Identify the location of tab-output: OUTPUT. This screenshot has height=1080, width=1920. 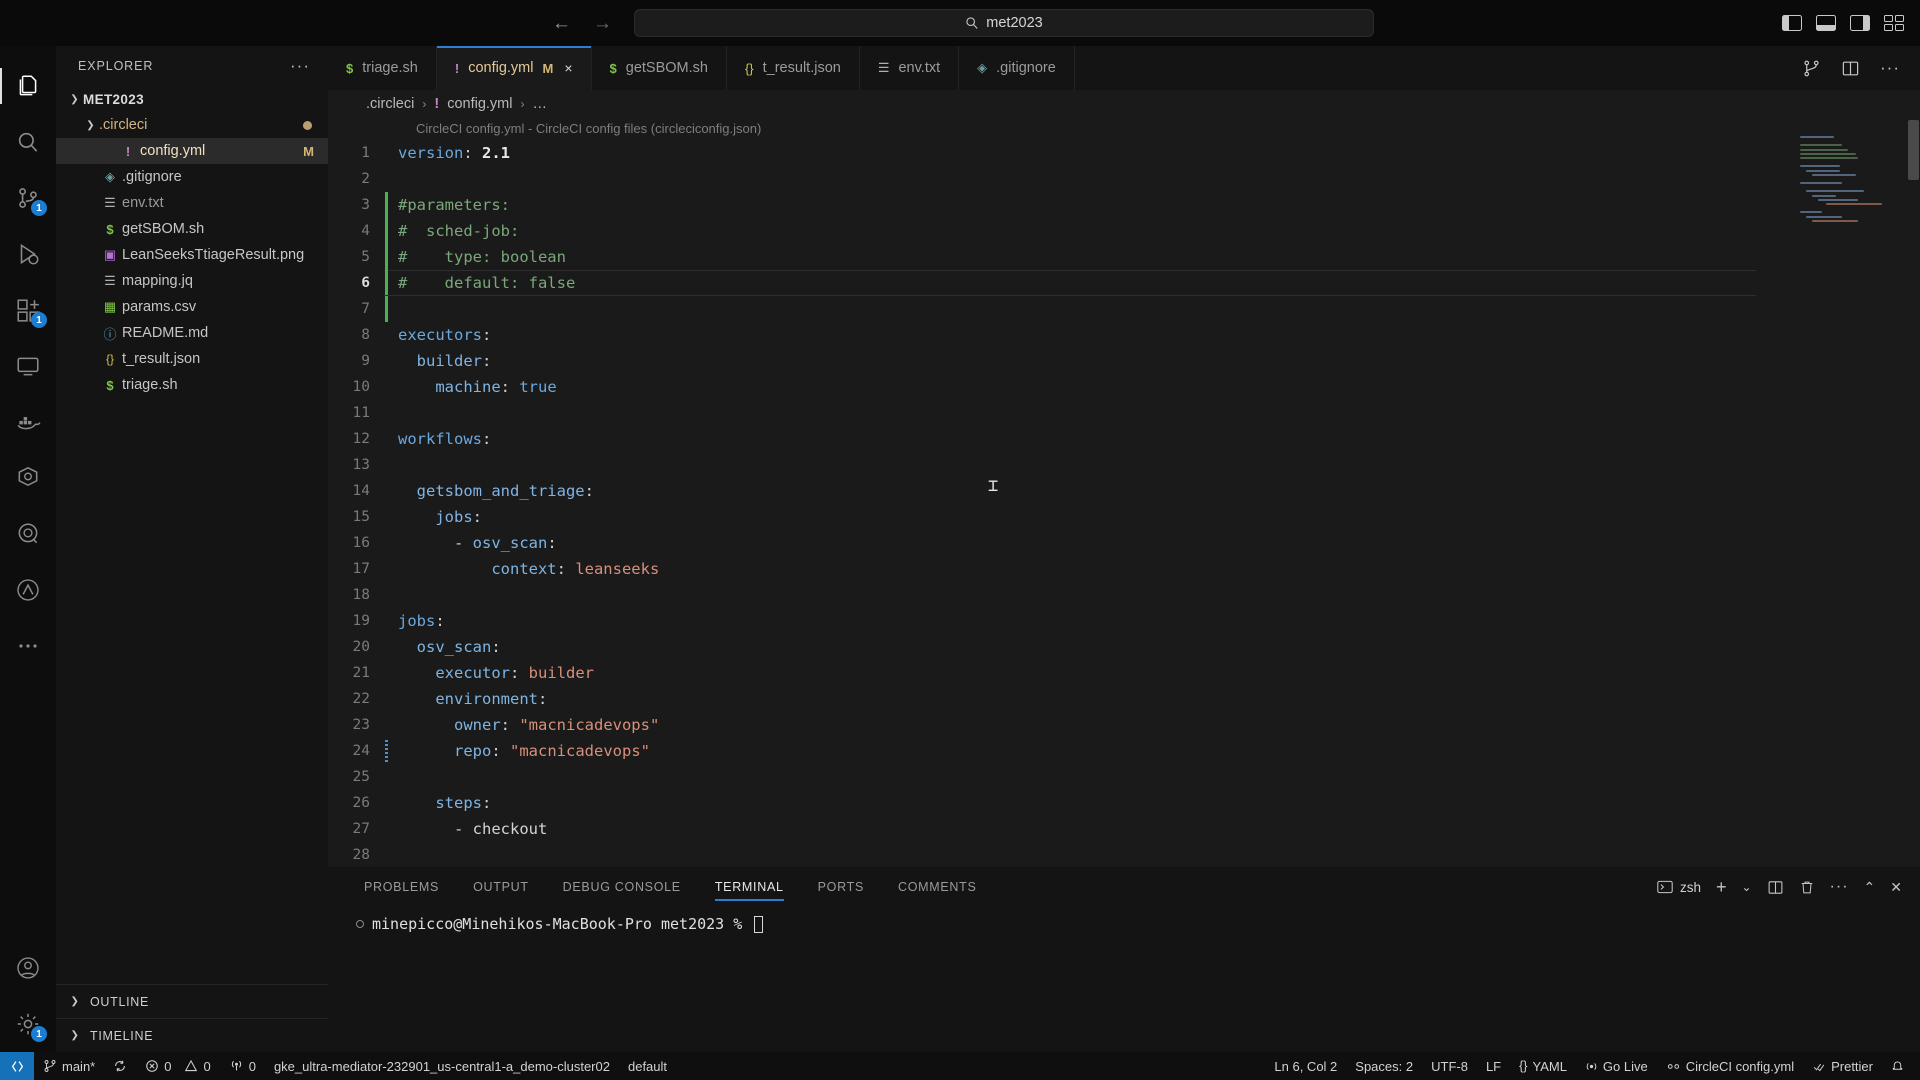
(501, 887).